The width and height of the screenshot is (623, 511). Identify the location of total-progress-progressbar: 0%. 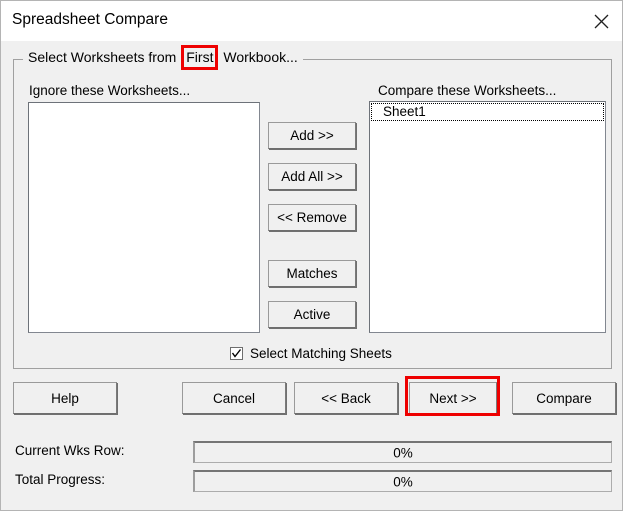
(402, 481).